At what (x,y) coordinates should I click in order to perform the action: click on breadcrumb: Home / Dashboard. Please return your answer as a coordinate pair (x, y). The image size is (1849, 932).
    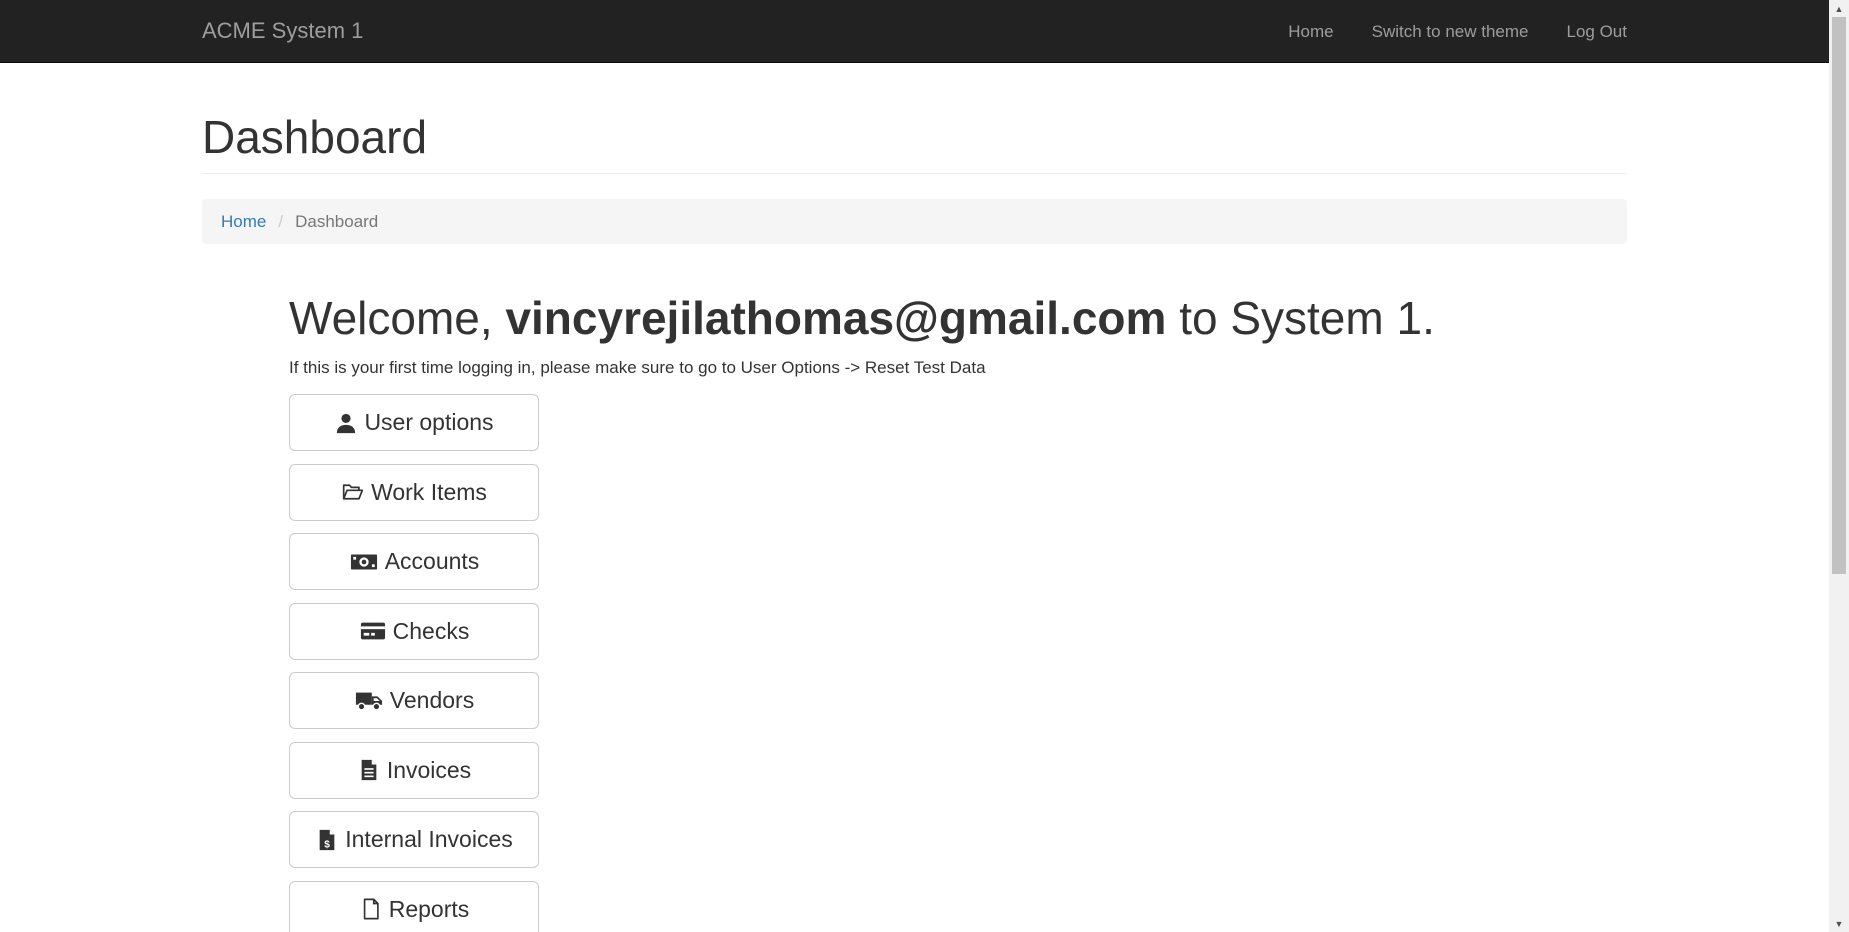
    Looking at the image, I should click on (914, 221).